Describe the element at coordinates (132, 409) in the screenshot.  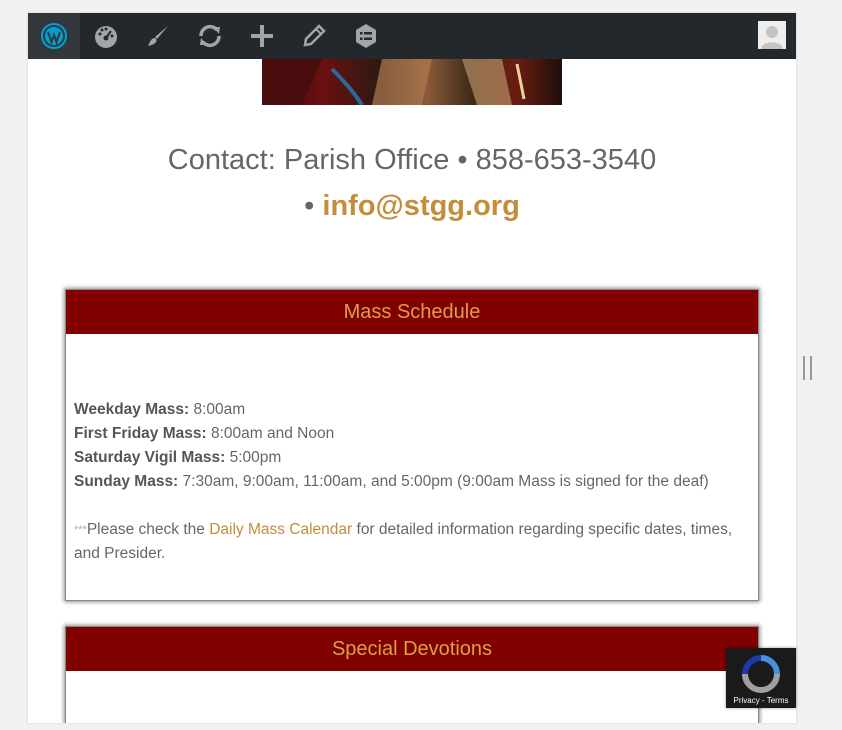
I see `schedule-label: Weekday Mass:` at that location.